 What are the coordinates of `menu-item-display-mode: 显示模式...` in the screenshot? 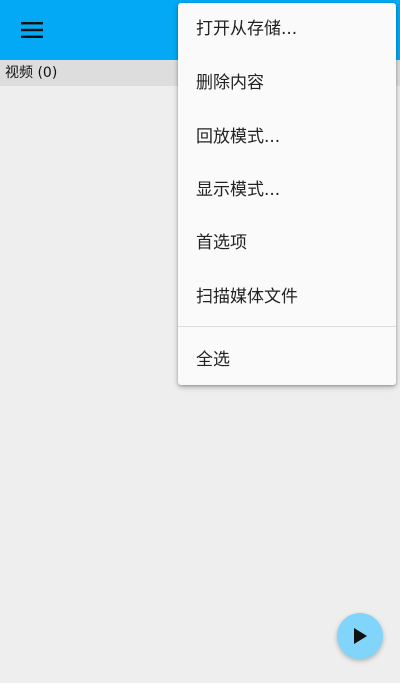 It's located at (287, 190).